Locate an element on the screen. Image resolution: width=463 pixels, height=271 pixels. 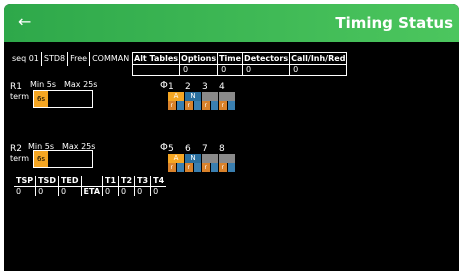
tab-std8: STD8 is located at coordinates (55, 59).